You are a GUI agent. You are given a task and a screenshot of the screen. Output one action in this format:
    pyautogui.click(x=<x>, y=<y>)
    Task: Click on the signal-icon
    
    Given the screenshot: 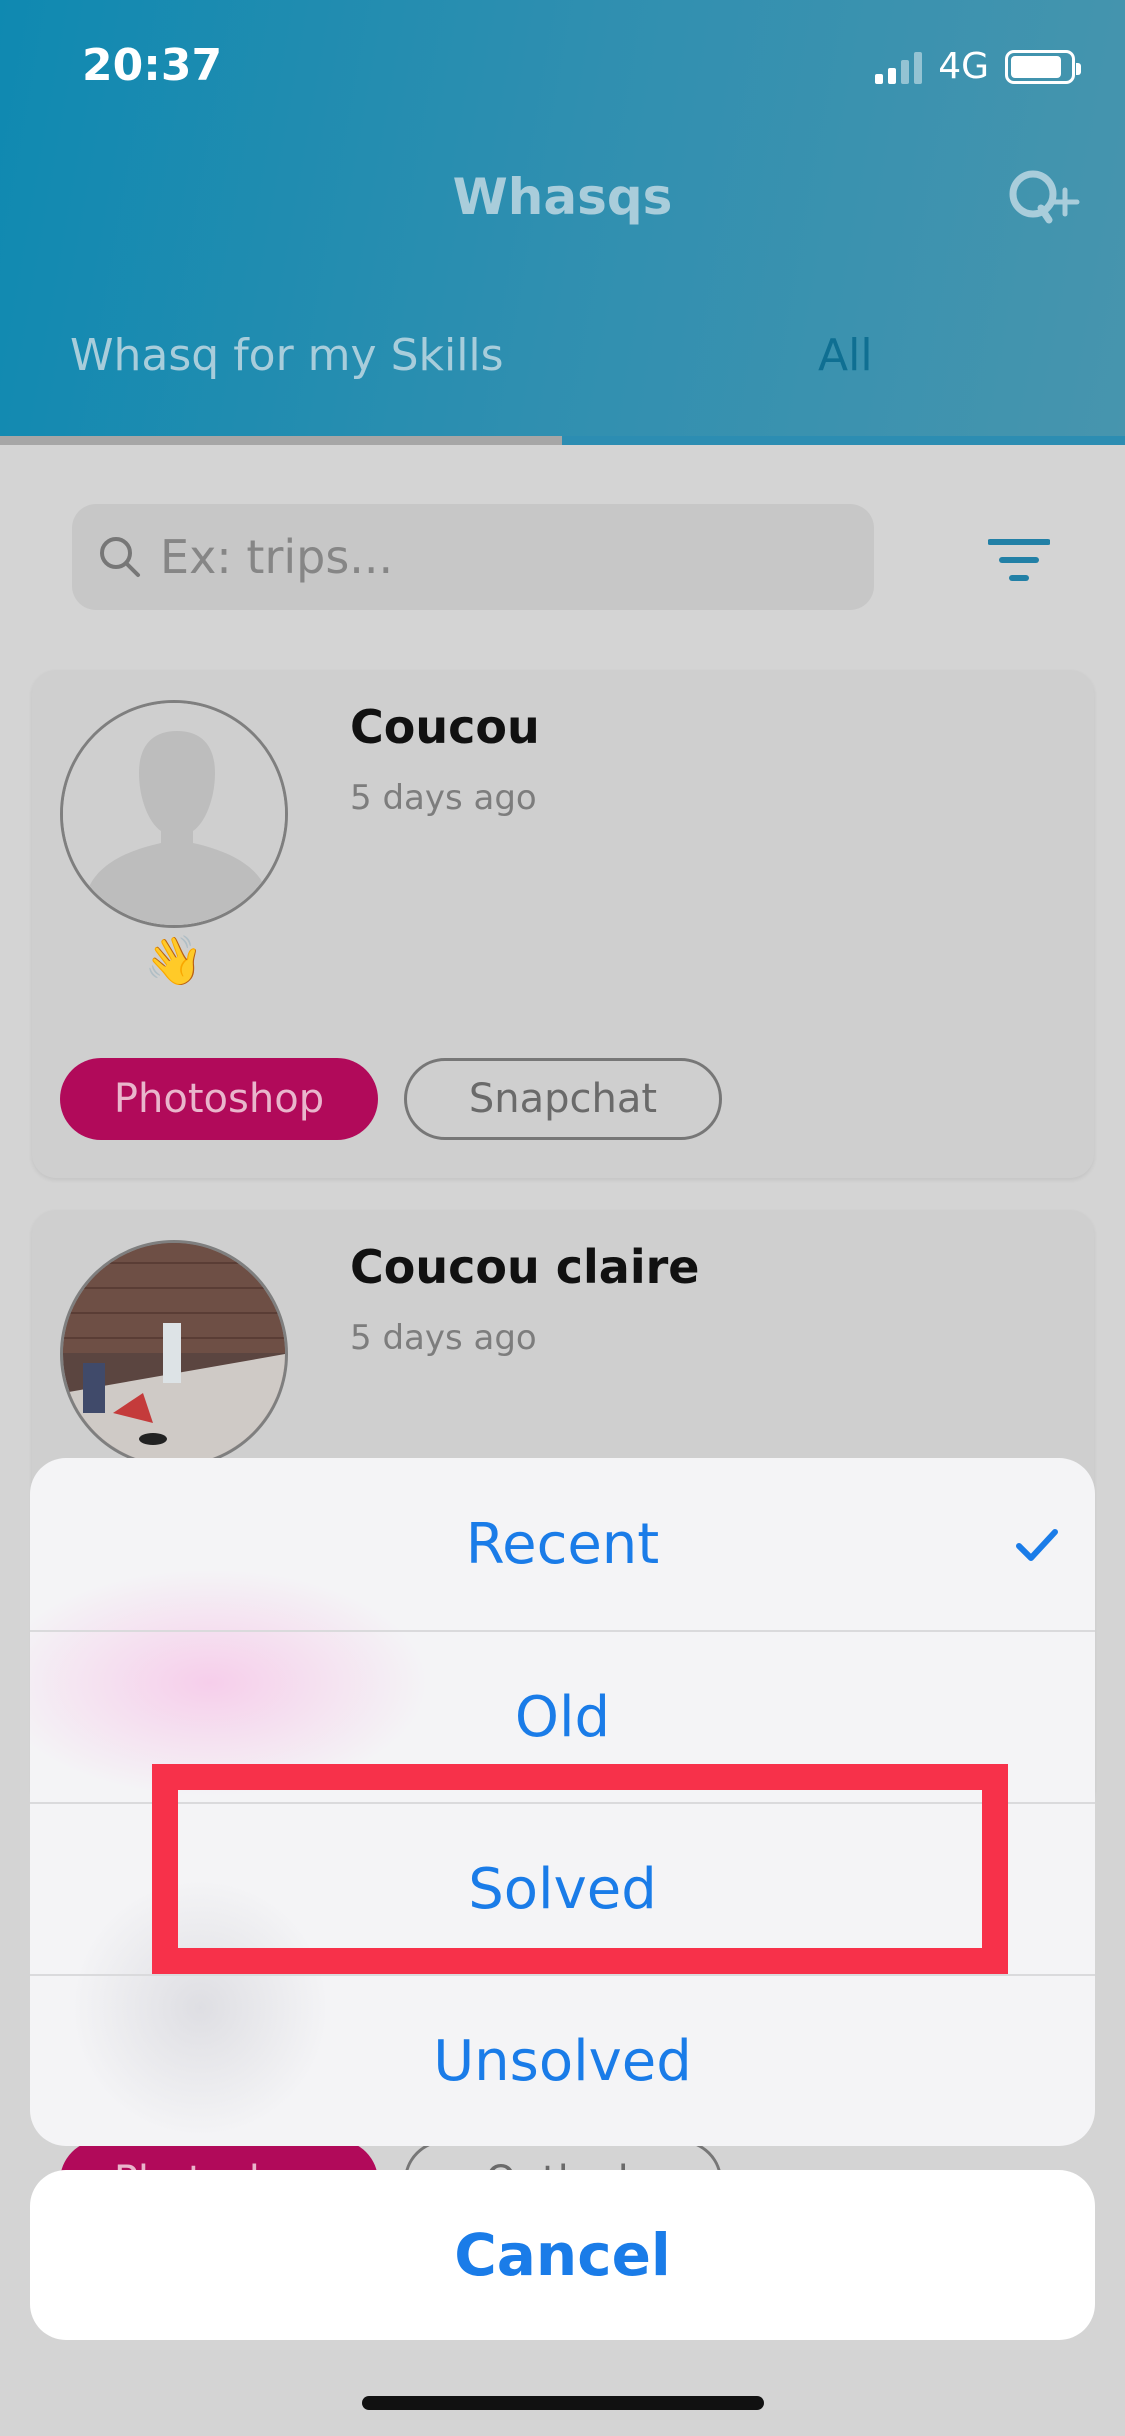 What is the action you would take?
    pyautogui.click(x=899, y=67)
    